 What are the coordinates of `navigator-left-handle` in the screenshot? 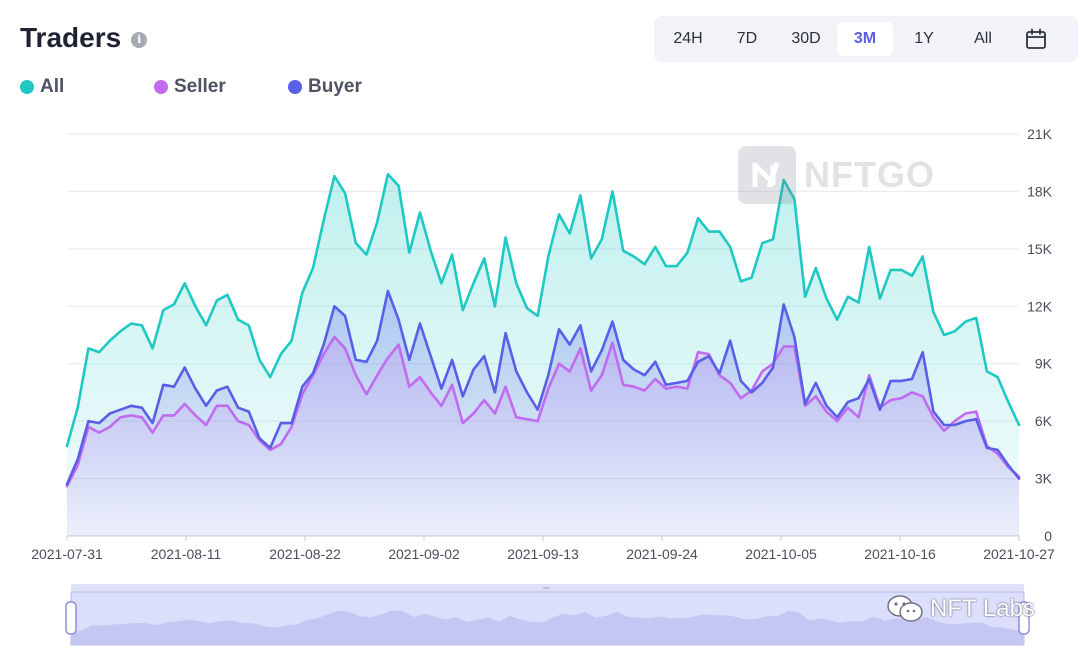 It's located at (71, 618).